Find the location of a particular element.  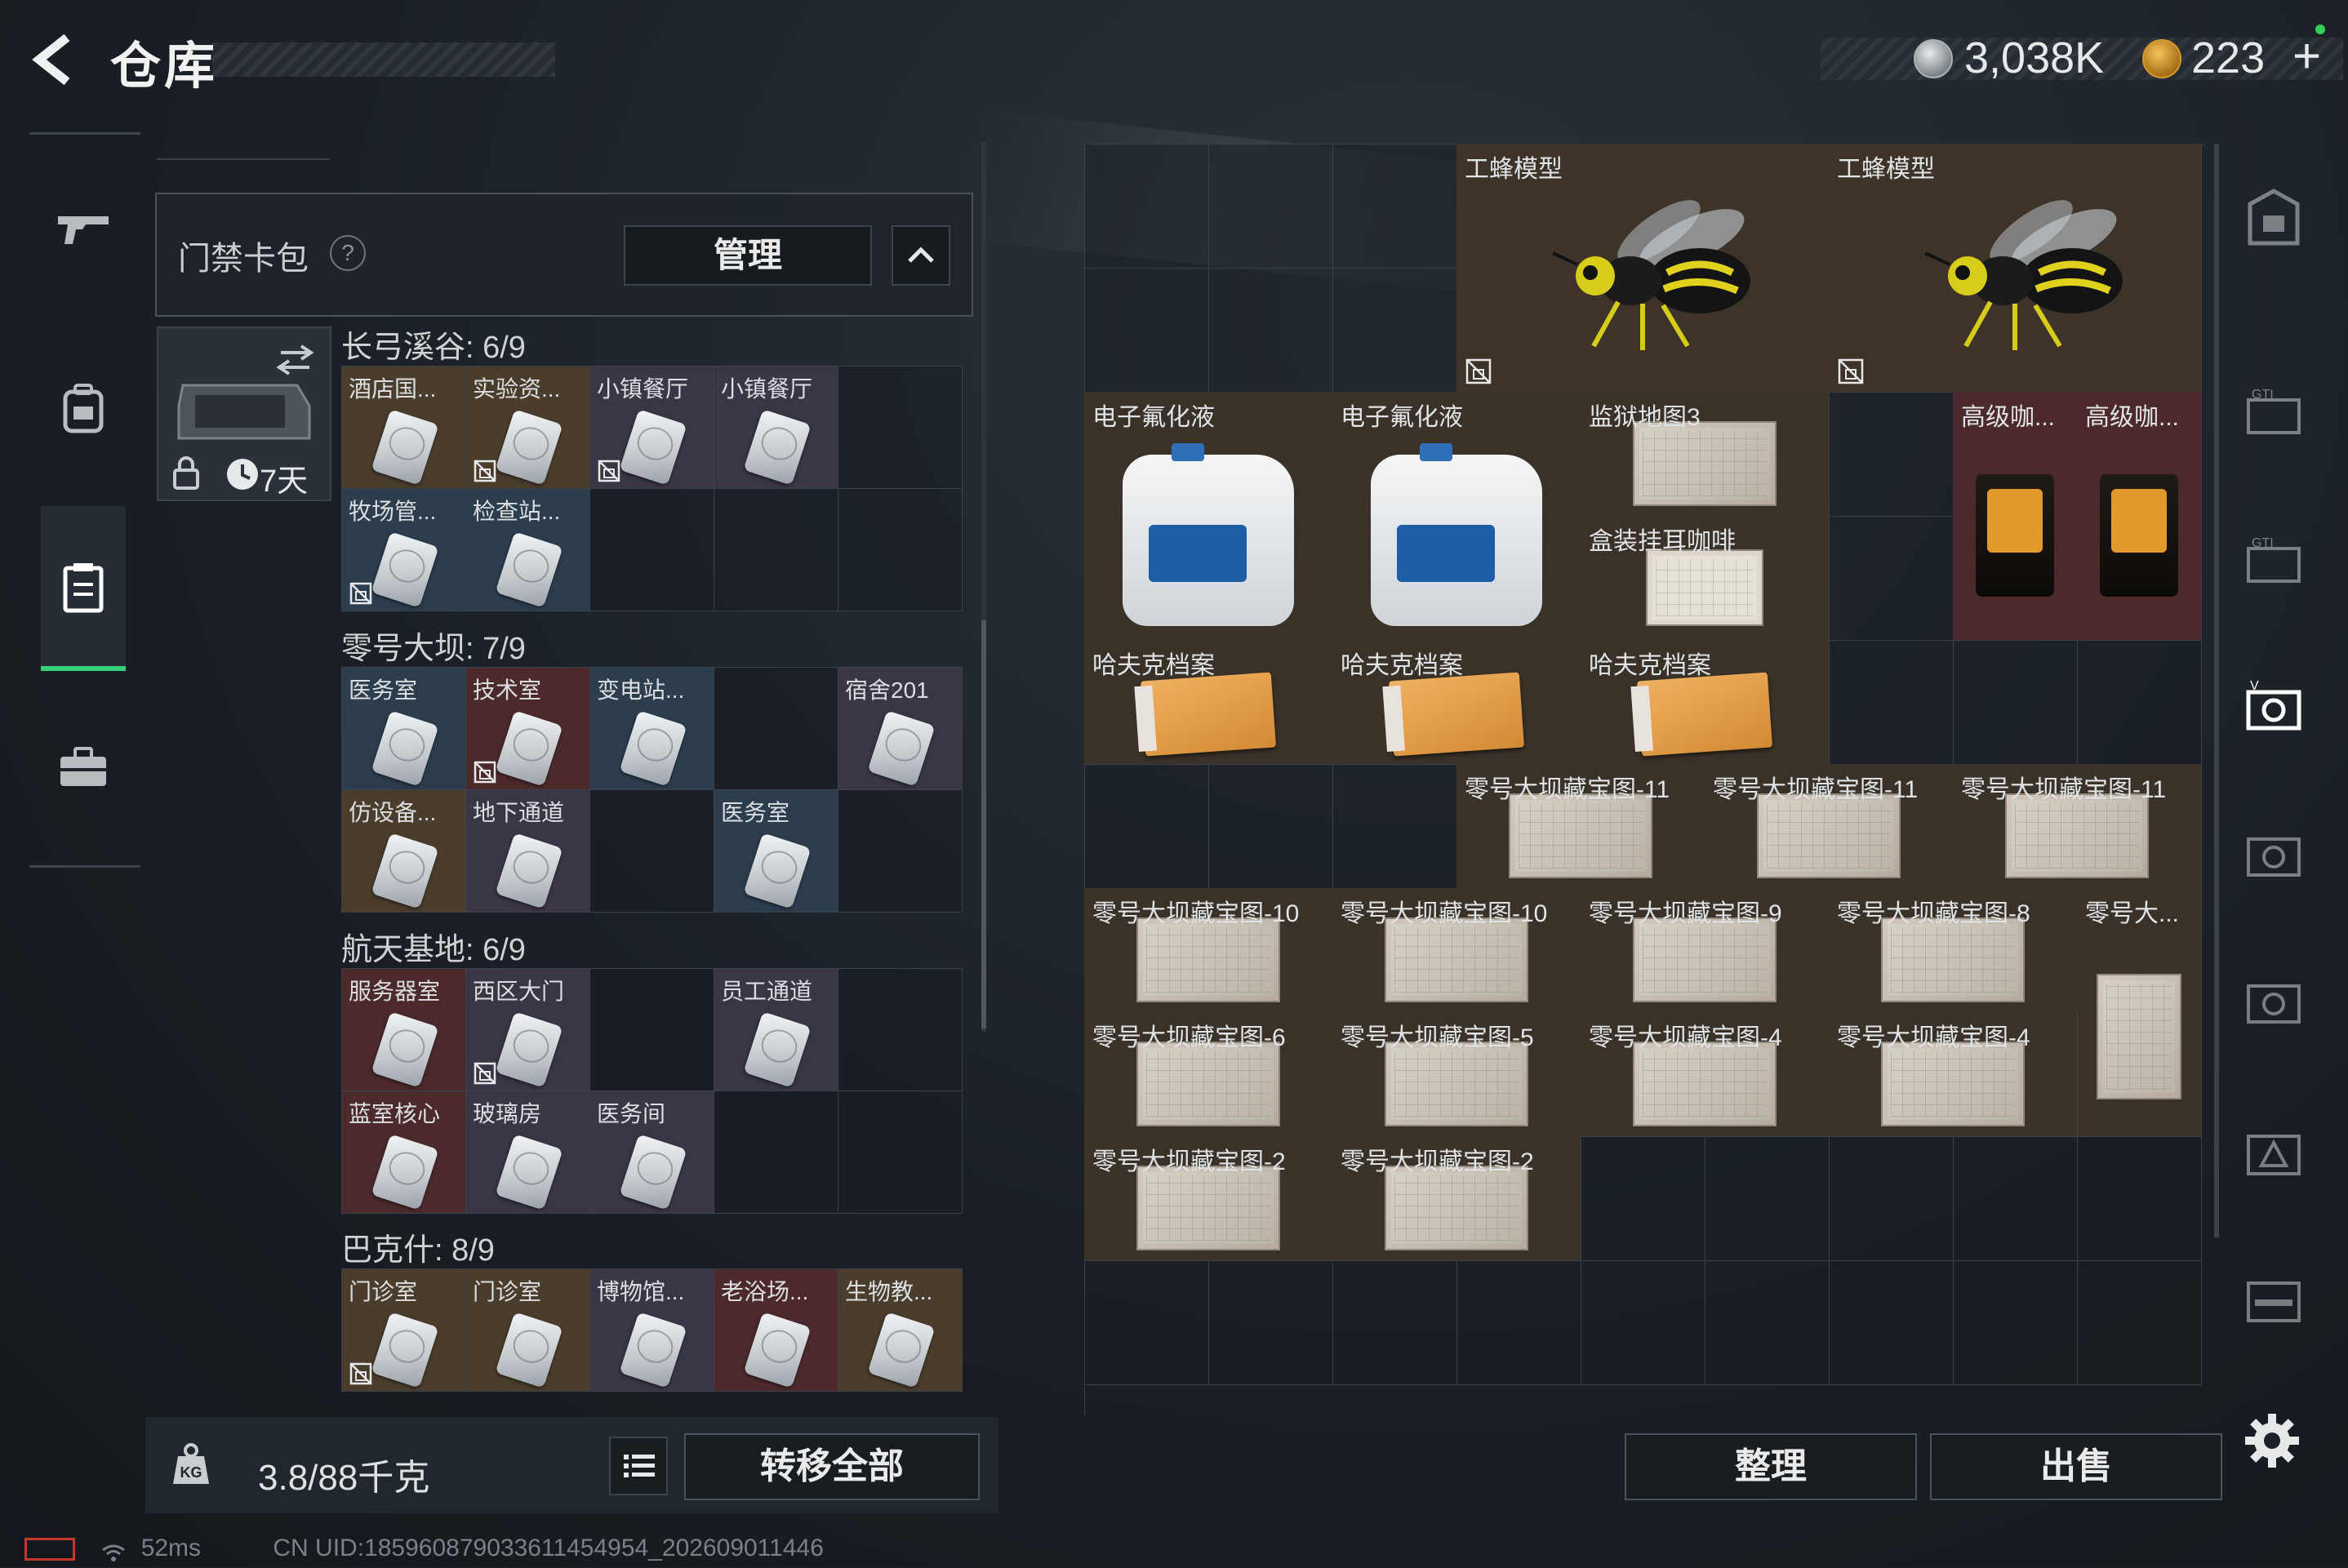

warehouse-item: 零号大坝藏宝图-9 is located at coordinates (1705, 951).